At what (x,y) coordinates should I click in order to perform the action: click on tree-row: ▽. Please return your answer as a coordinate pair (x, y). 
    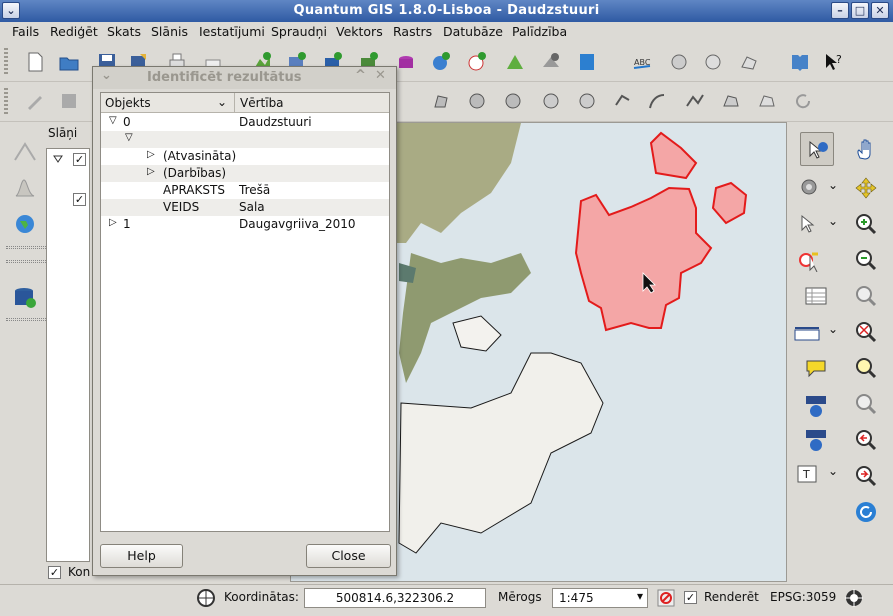
    Looking at the image, I should click on (245, 139).